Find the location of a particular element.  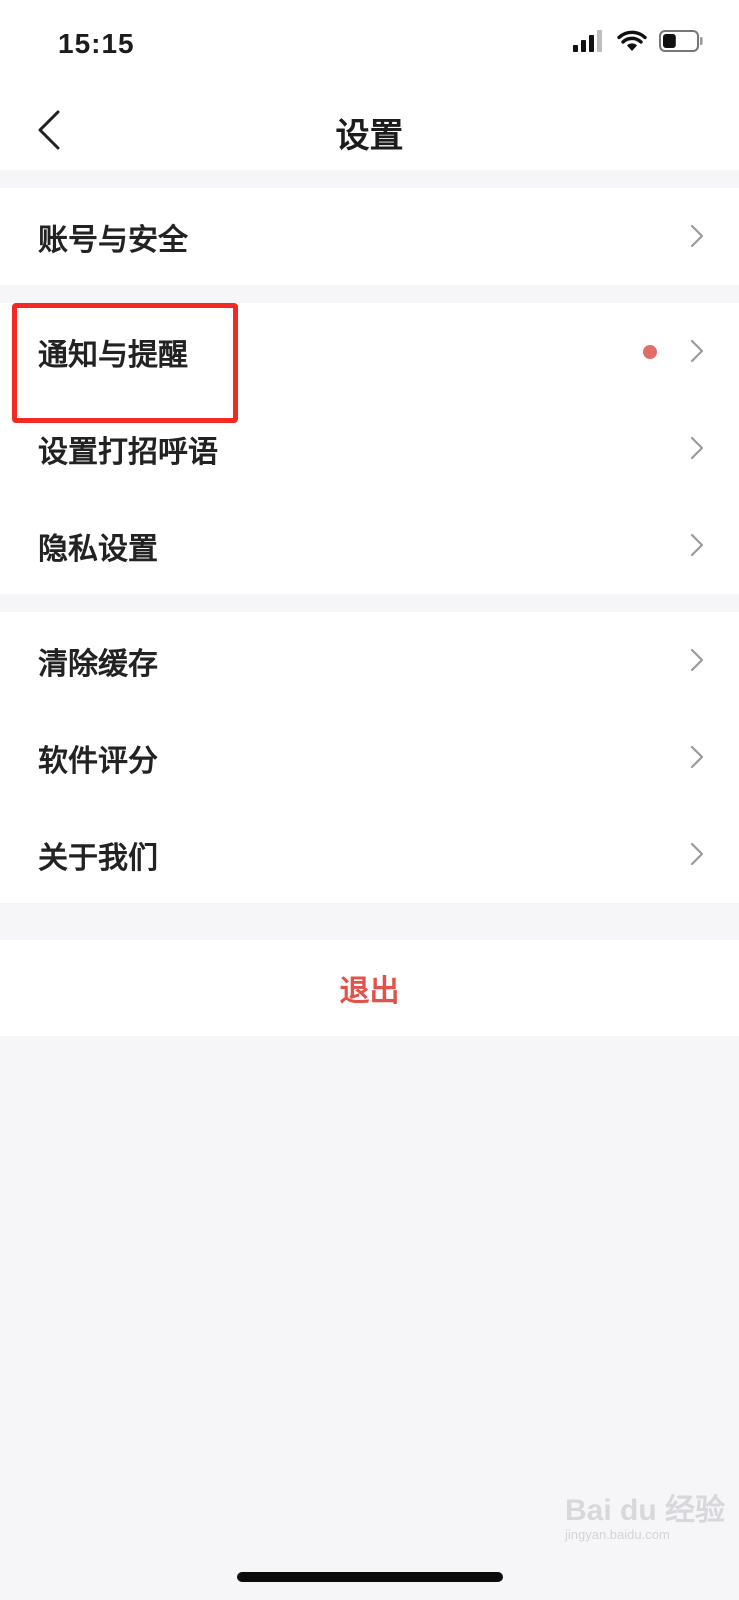

logout-label: 退出 is located at coordinates (369, 991).